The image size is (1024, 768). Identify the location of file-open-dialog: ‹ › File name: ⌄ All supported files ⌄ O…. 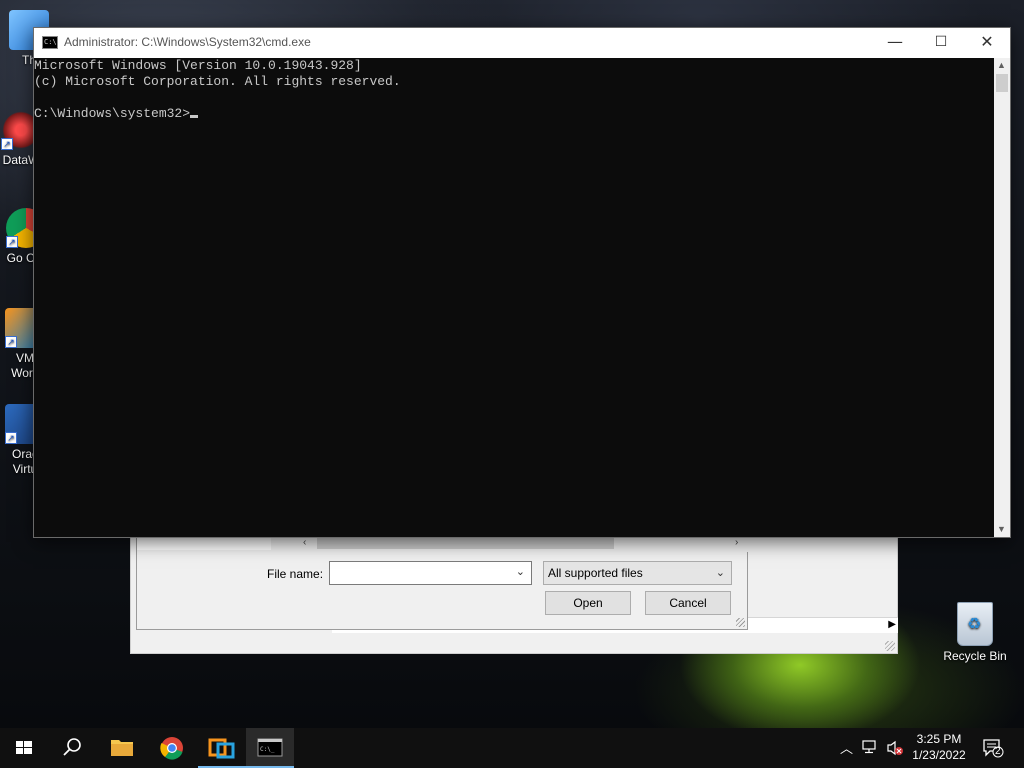
(442, 583).